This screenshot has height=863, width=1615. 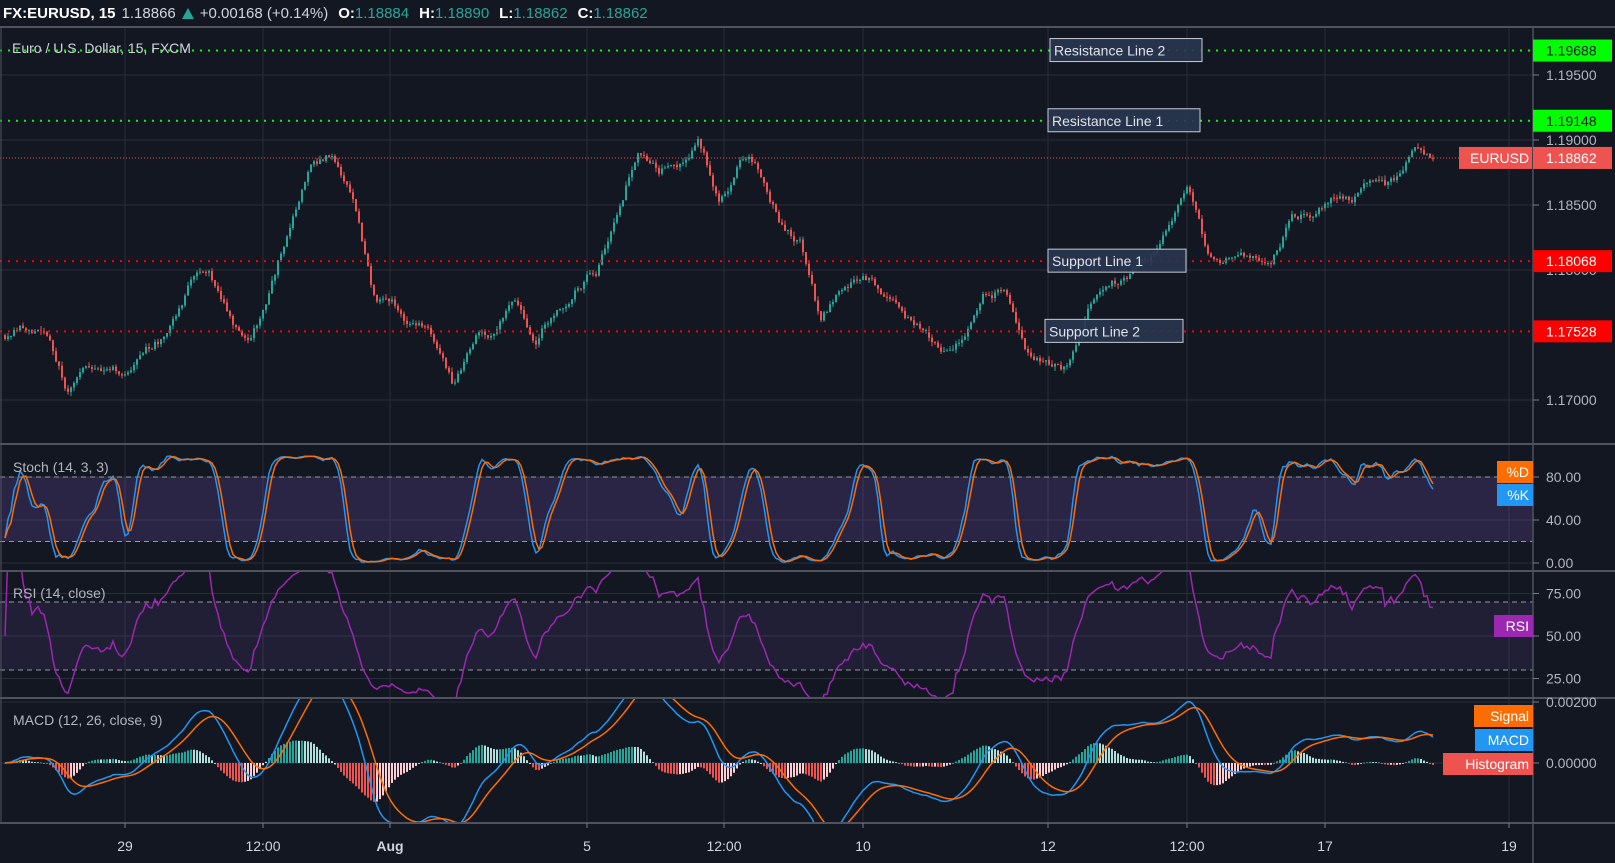 What do you see at coordinates (1110, 51) in the screenshot?
I see `resistance-label: Resistance Line 2` at bounding box center [1110, 51].